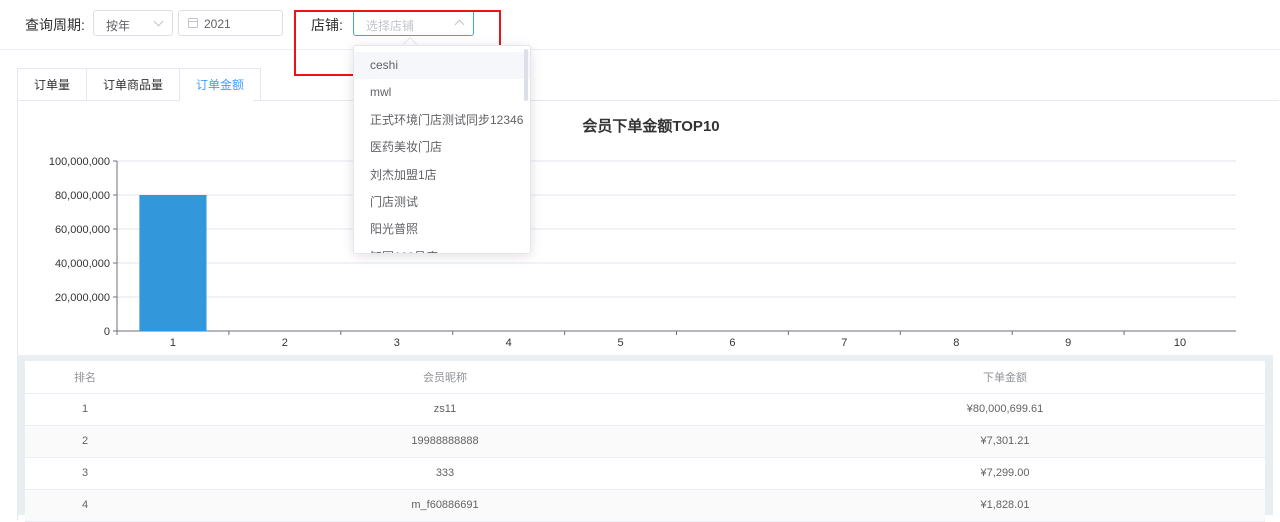 This screenshot has width=1280, height=522. Describe the element at coordinates (85, 473) in the screenshot. I see `cell-rank: 3` at that location.